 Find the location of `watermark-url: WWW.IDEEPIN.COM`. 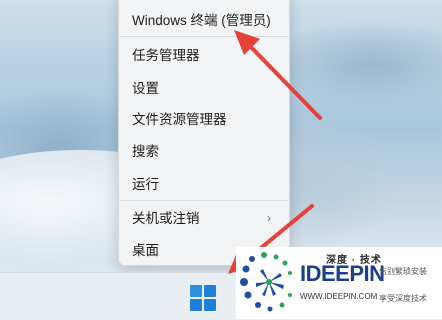

watermark-url: WWW.IDEEPIN.COM is located at coordinates (339, 296).